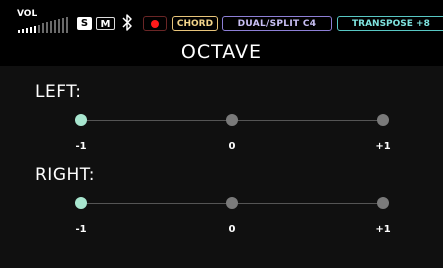  What do you see at coordinates (81, 229) in the screenshot?
I see `right-tick-label: -1` at bounding box center [81, 229].